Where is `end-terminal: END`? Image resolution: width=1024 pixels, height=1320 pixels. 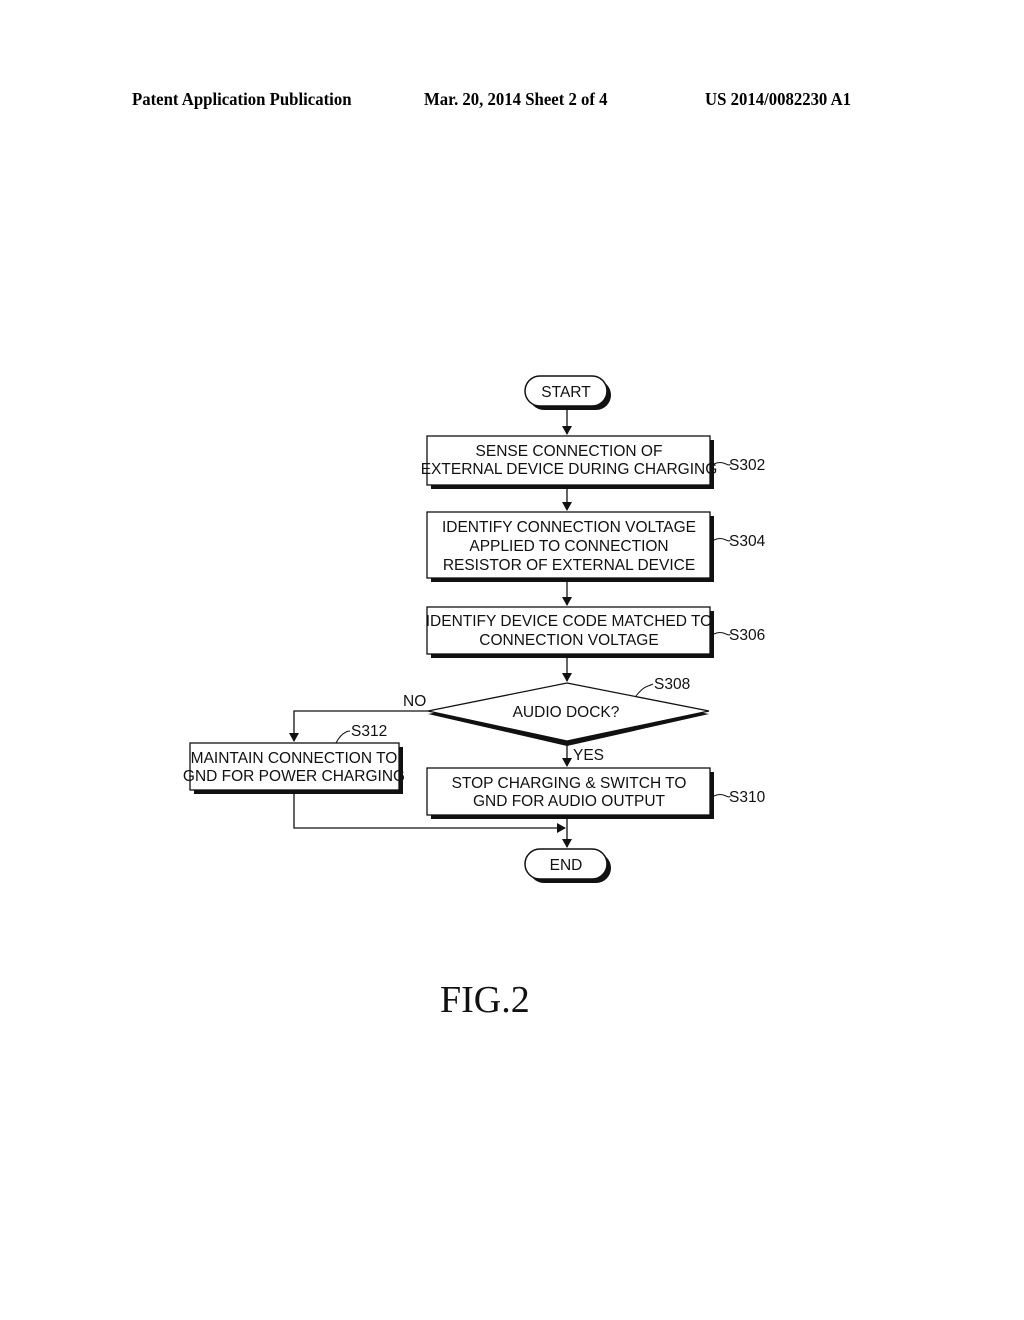
end-terminal: END is located at coordinates (567, 865).